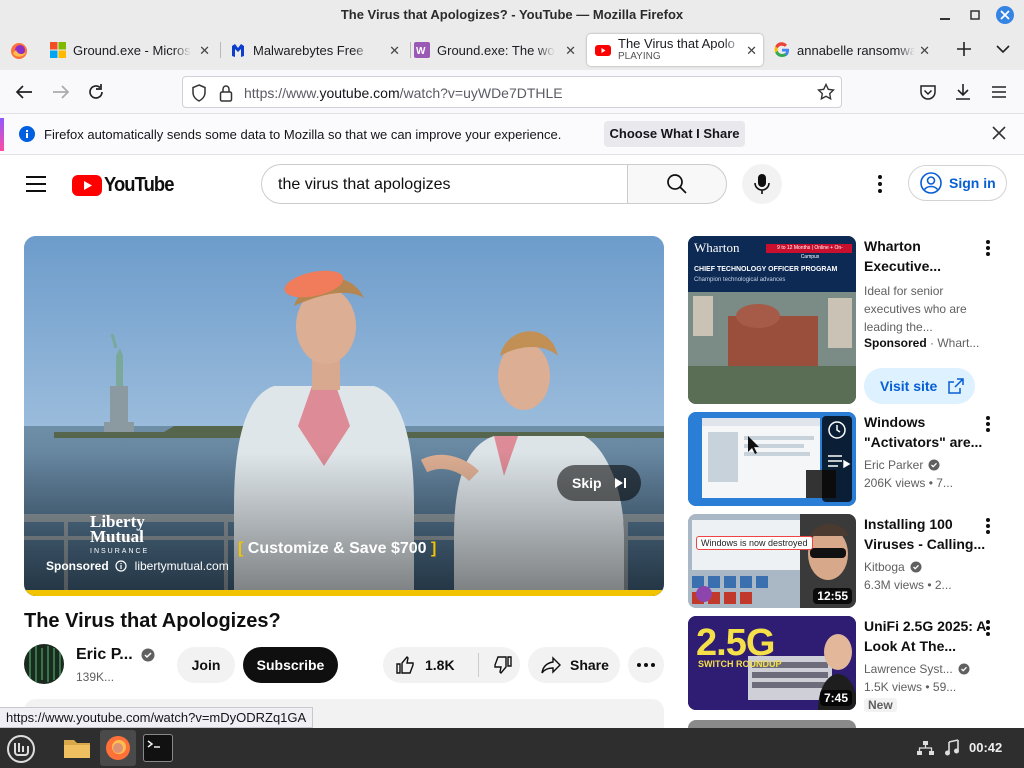 This screenshot has width=1024, height=768. Describe the element at coordinates (880, 184) in the screenshot. I see `settings-more-icon` at that location.